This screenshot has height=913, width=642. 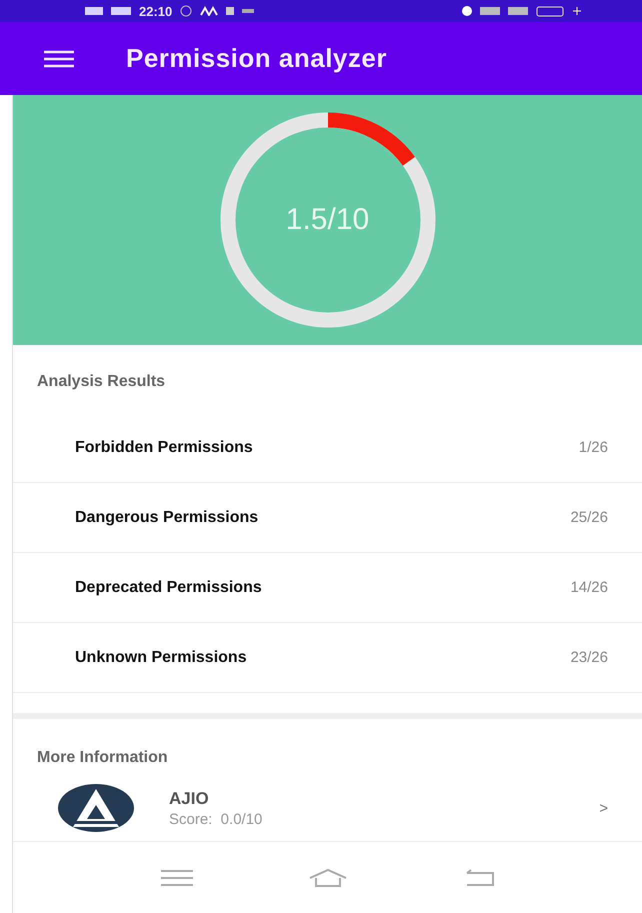 I want to click on result-row: Dangerous Permissions 25/26, so click(x=327, y=518).